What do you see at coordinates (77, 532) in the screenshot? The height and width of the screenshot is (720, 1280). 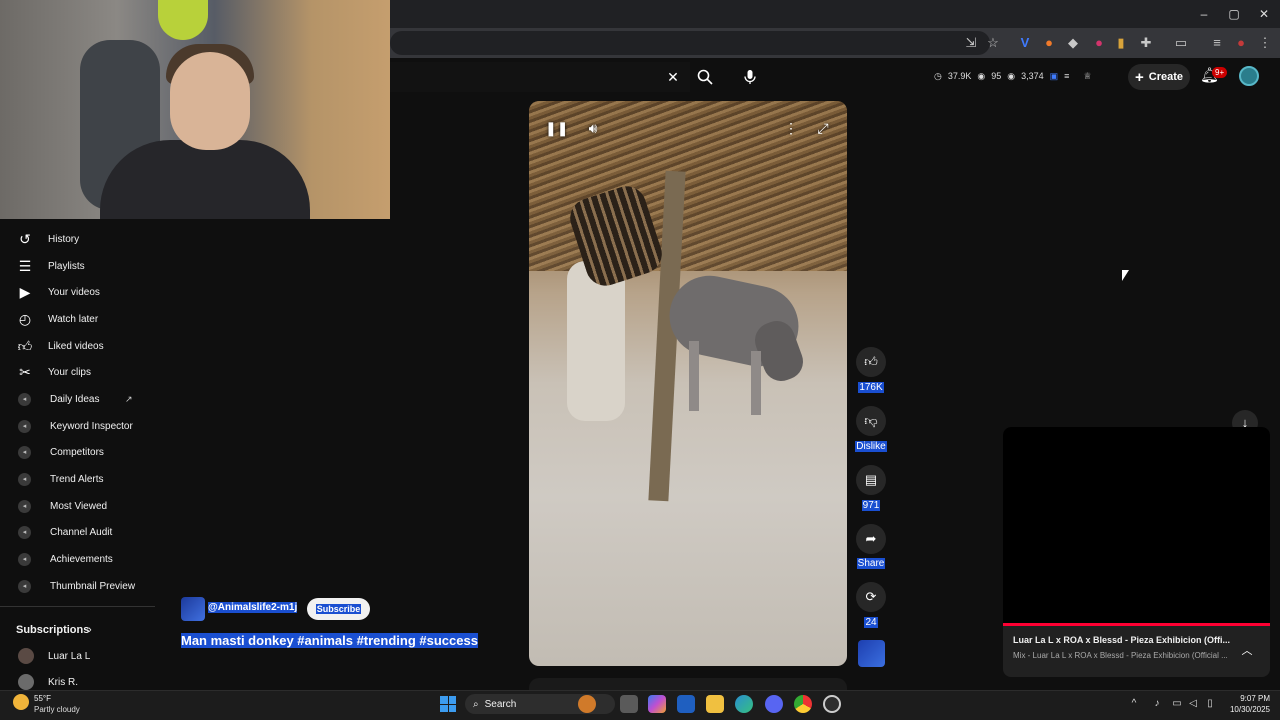 I see `sidebar-item-channel-audit: ◂ Channel Audit` at bounding box center [77, 532].